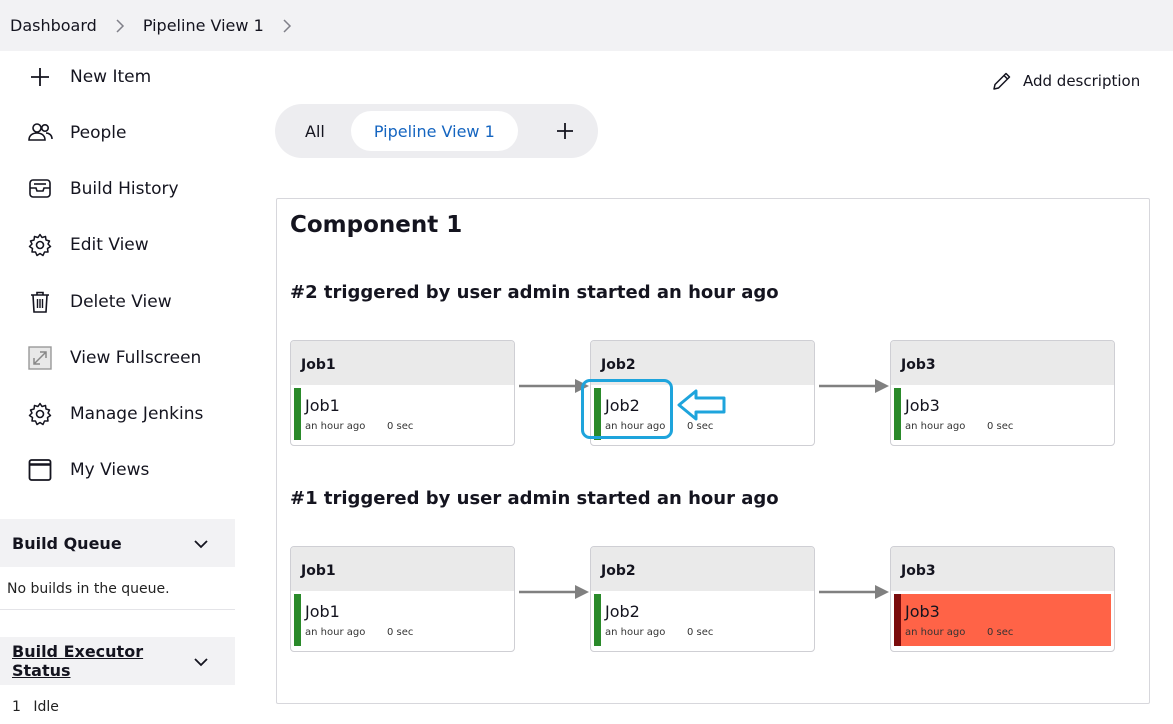 This screenshot has height=724, width=1173. I want to click on sidebar-item-label: Edit View, so click(109, 245).